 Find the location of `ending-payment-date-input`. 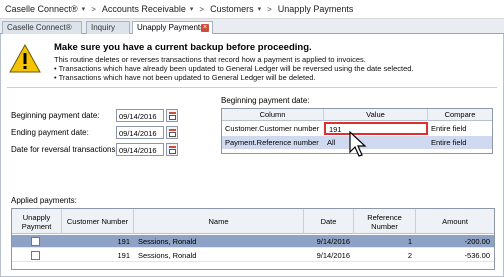

ending-payment-date-input is located at coordinates (140, 132).